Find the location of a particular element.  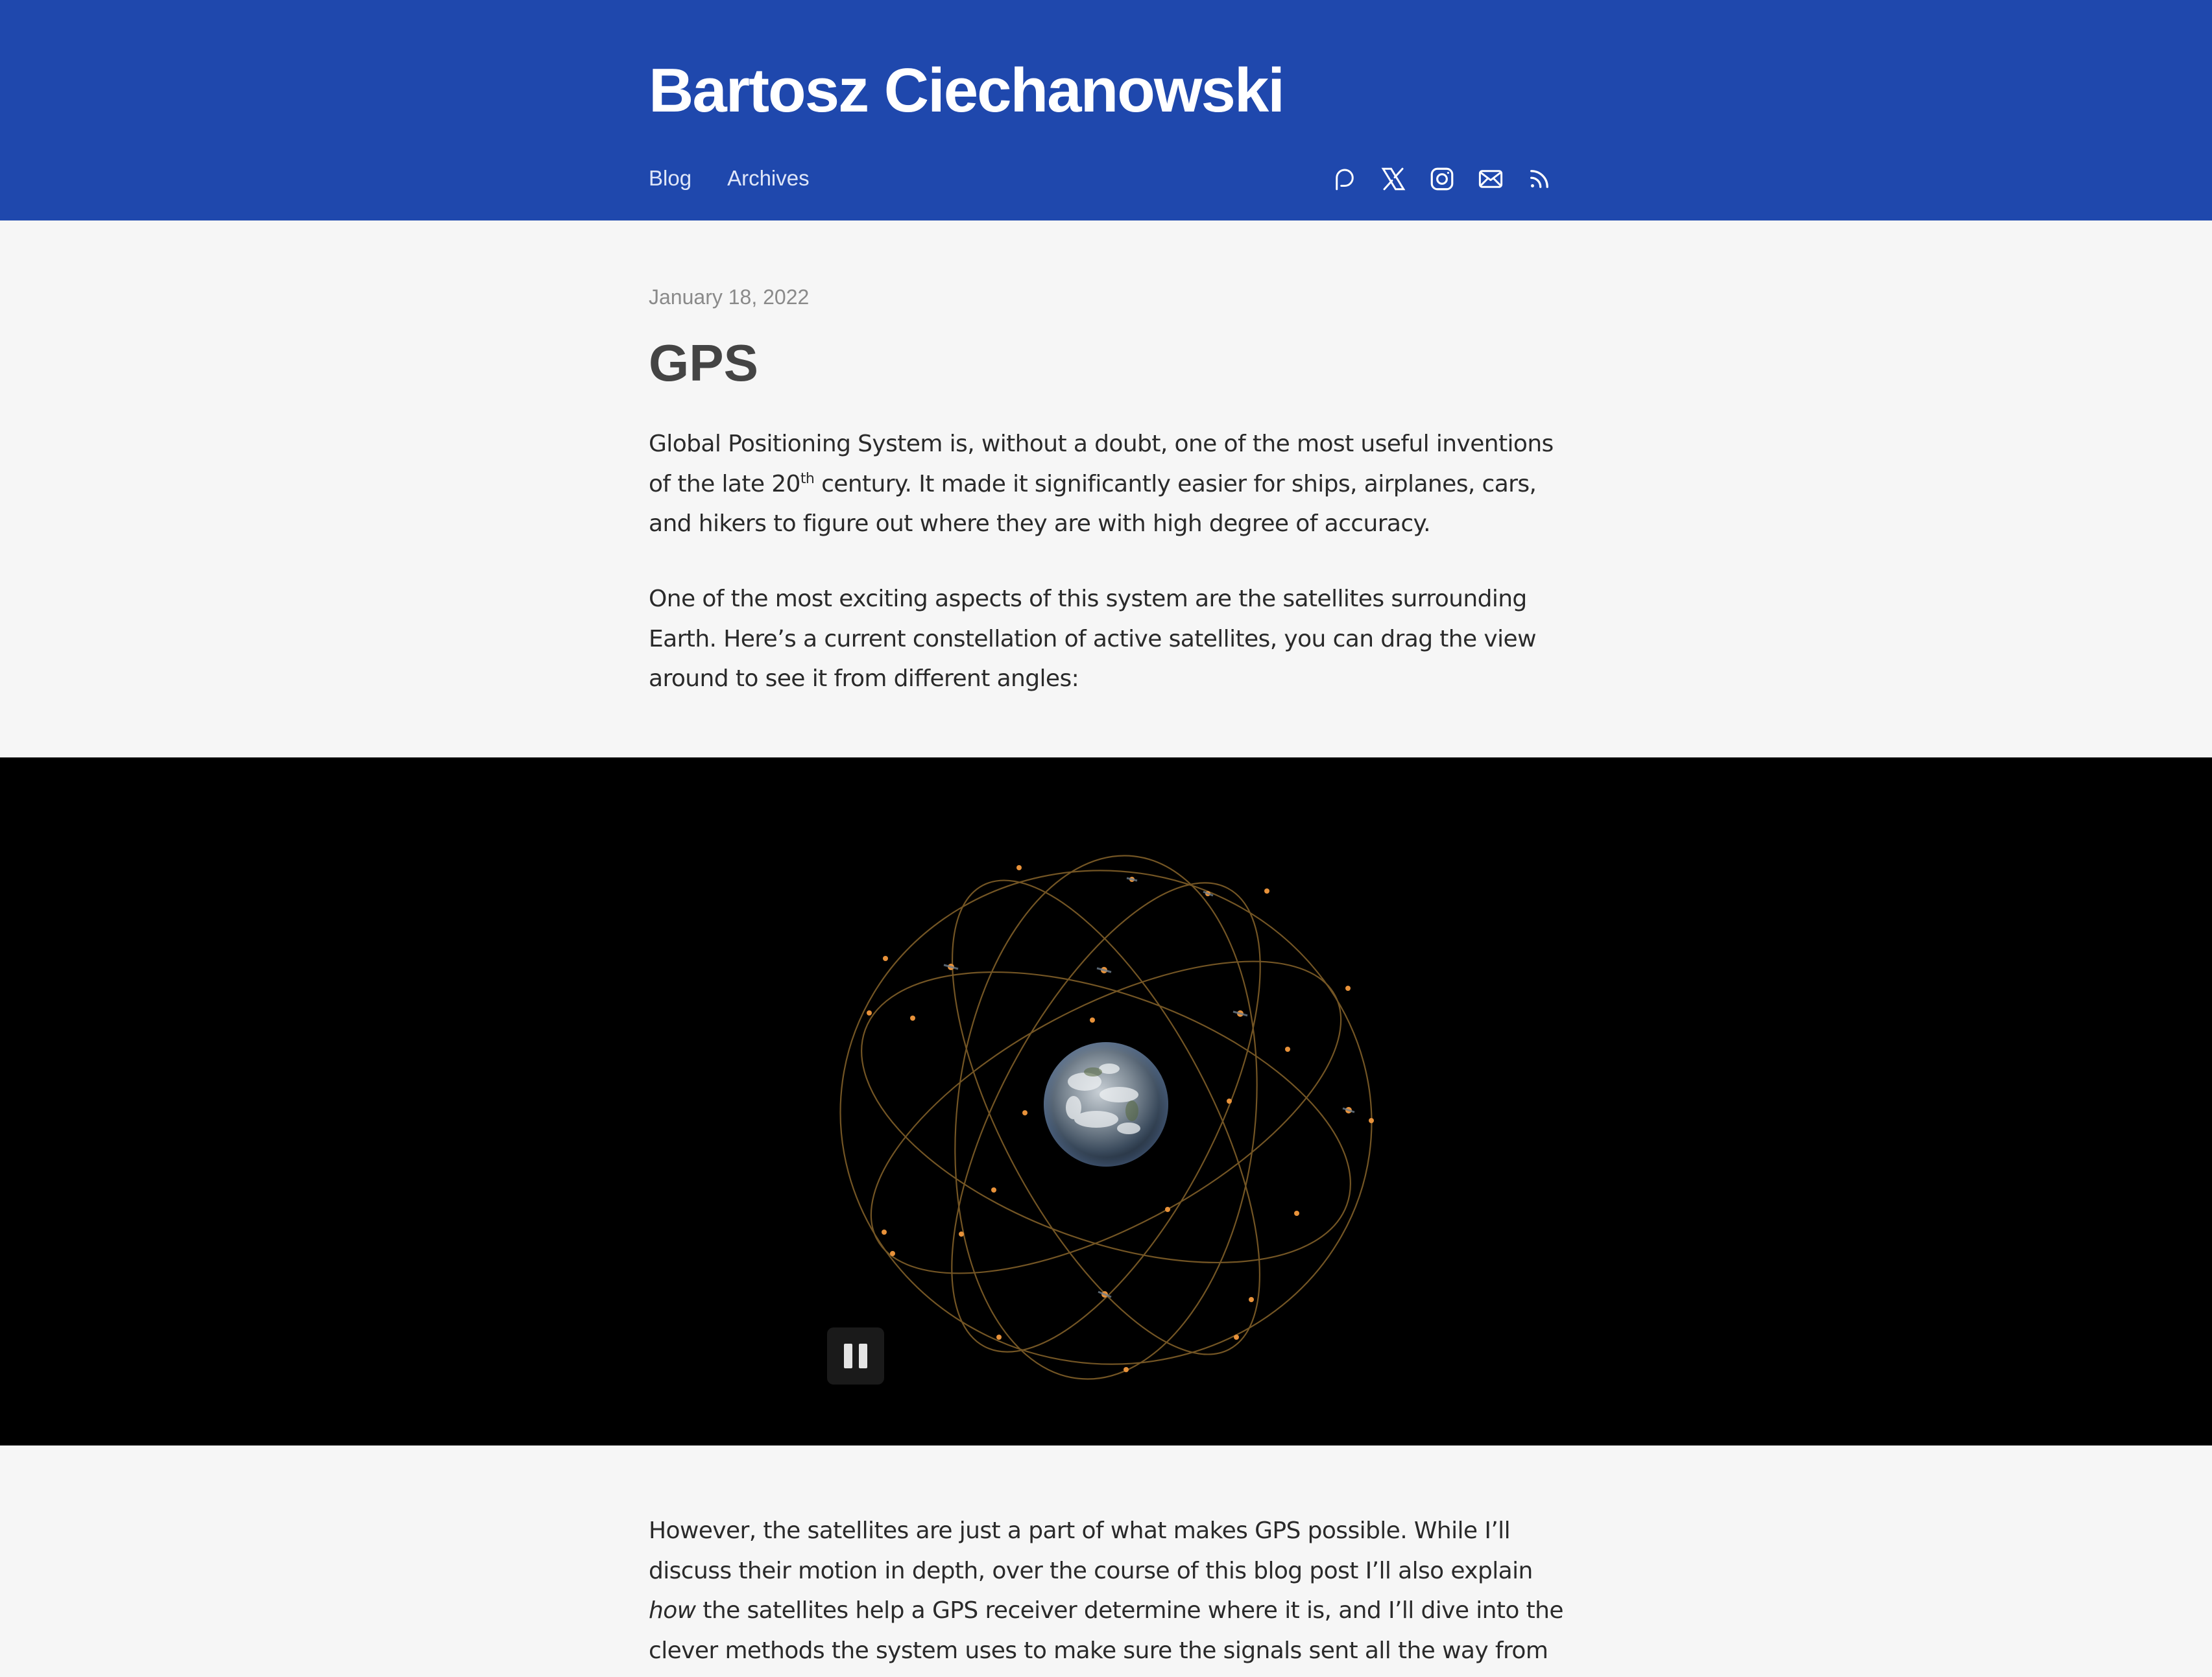

post-title: GPS is located at coordinates (703, 363).